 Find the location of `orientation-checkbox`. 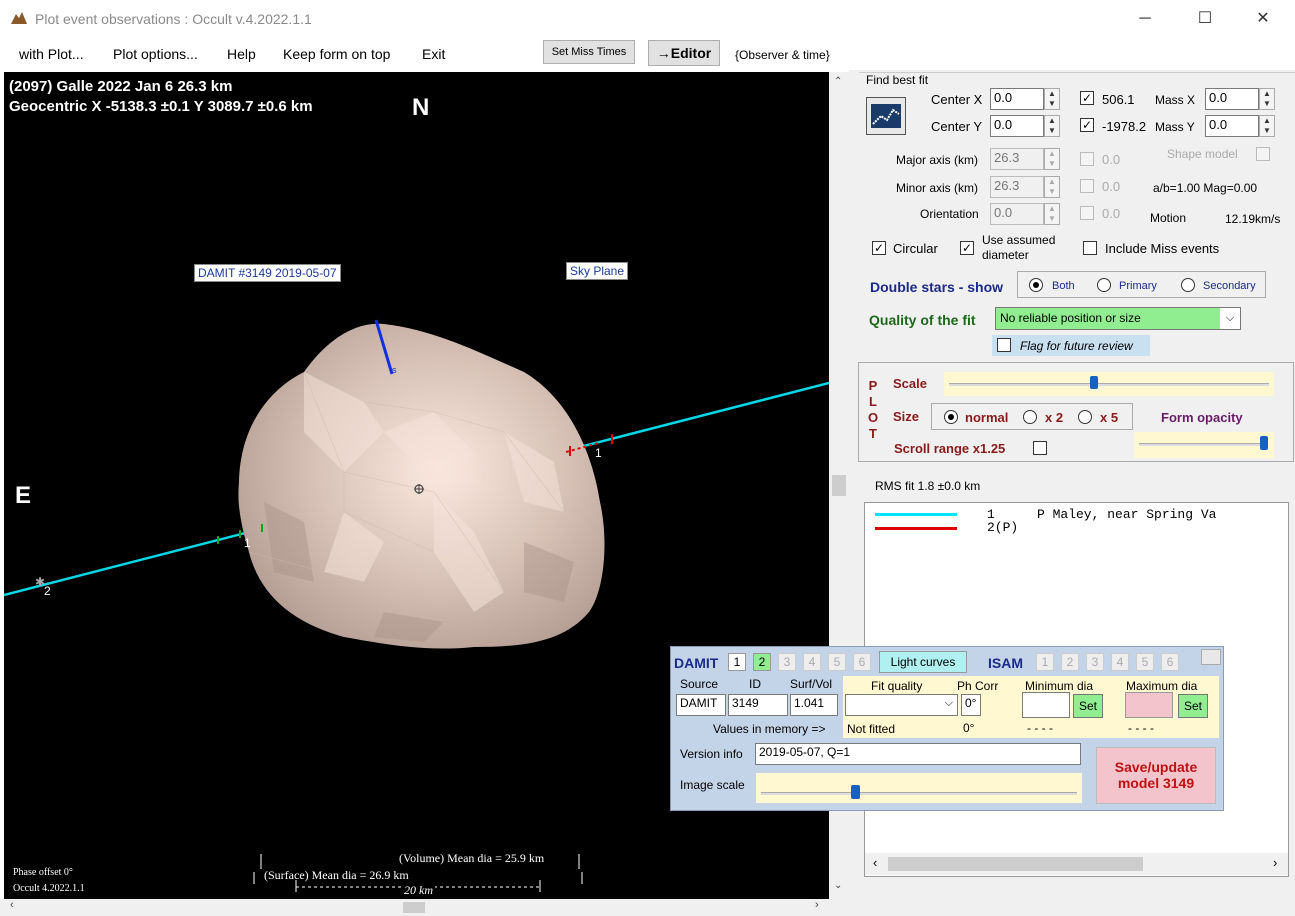

orientation-checkbox is located at coordinates (1087, 213).